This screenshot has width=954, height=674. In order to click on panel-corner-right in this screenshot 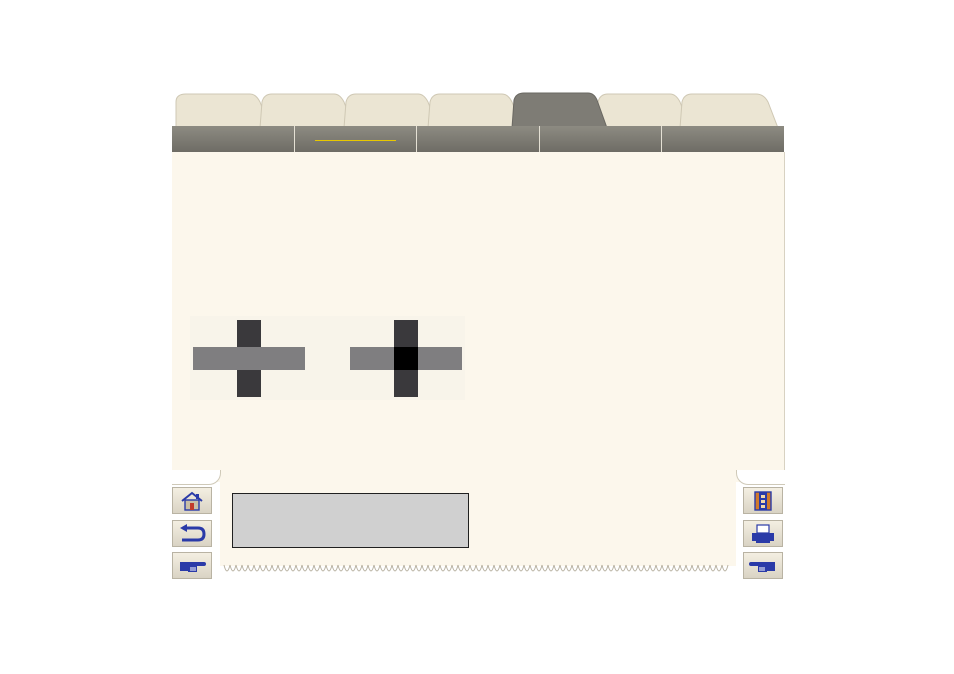, I will do `click(760, 477)`.